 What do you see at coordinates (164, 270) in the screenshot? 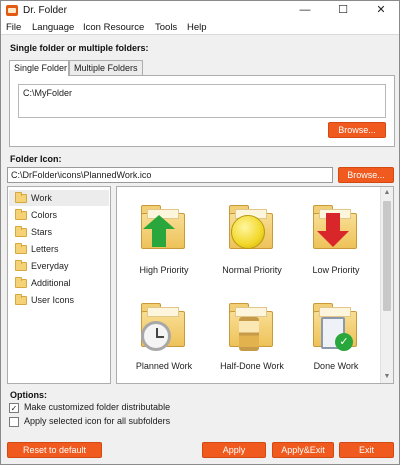
I see `icon-label: High Priority` at bounding box center [164, 270].